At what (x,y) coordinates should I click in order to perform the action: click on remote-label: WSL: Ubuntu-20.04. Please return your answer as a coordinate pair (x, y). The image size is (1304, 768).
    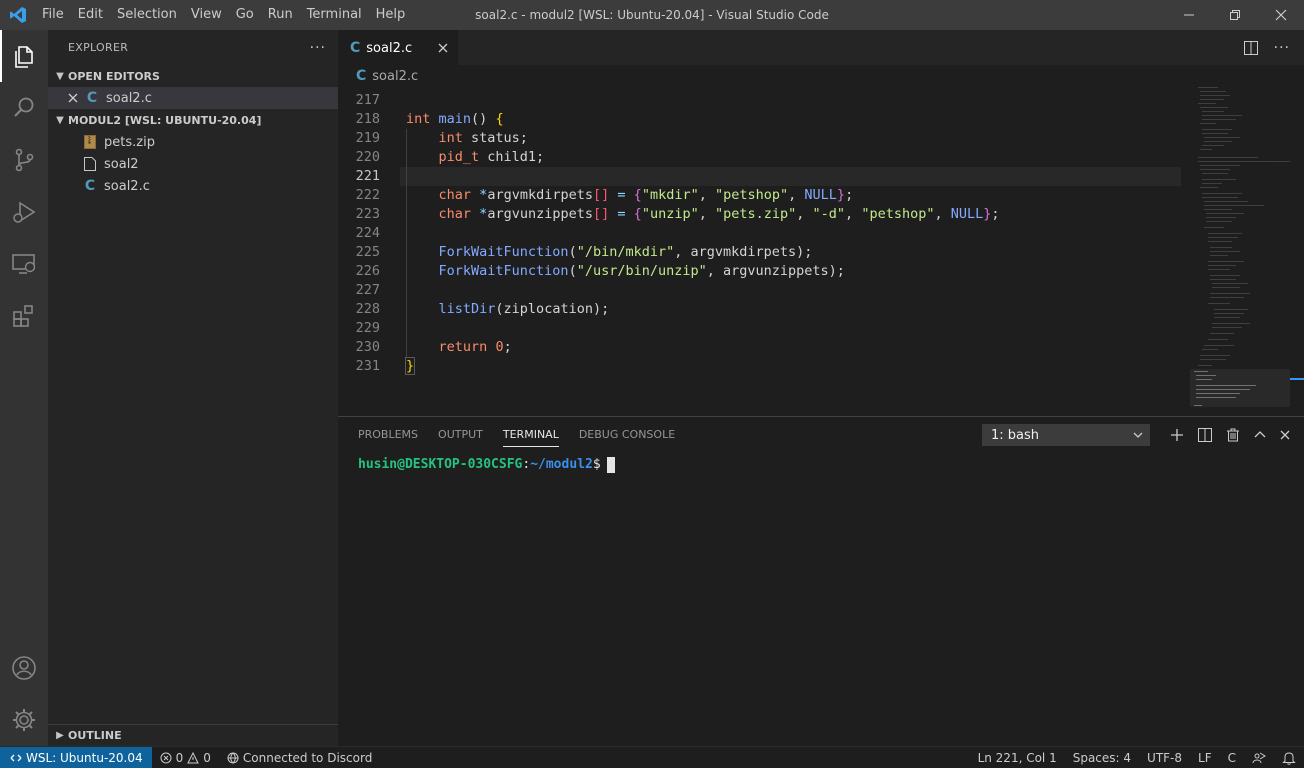
    Looking at the image, I should click on (84, 757).